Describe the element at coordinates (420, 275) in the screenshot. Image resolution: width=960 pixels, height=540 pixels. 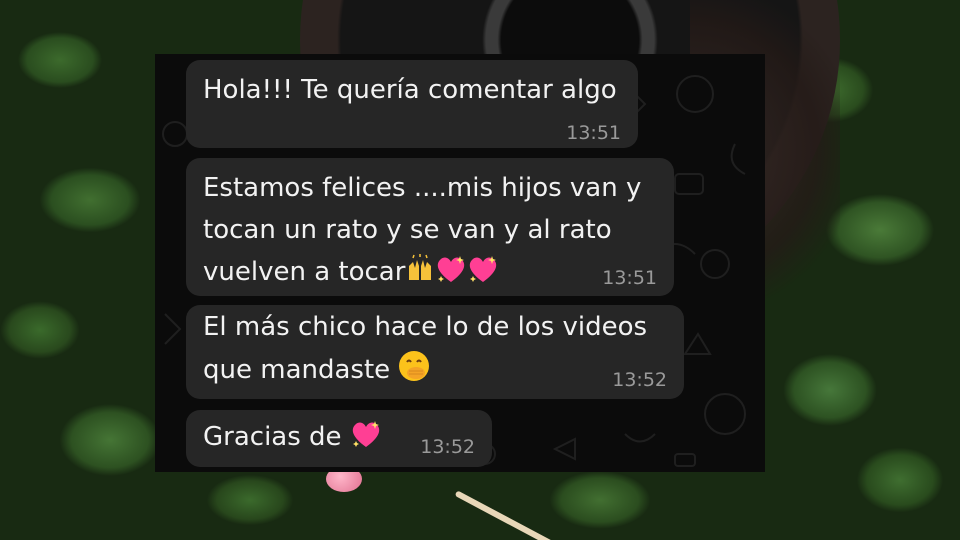
I see `raising-hands-icon` at that location.